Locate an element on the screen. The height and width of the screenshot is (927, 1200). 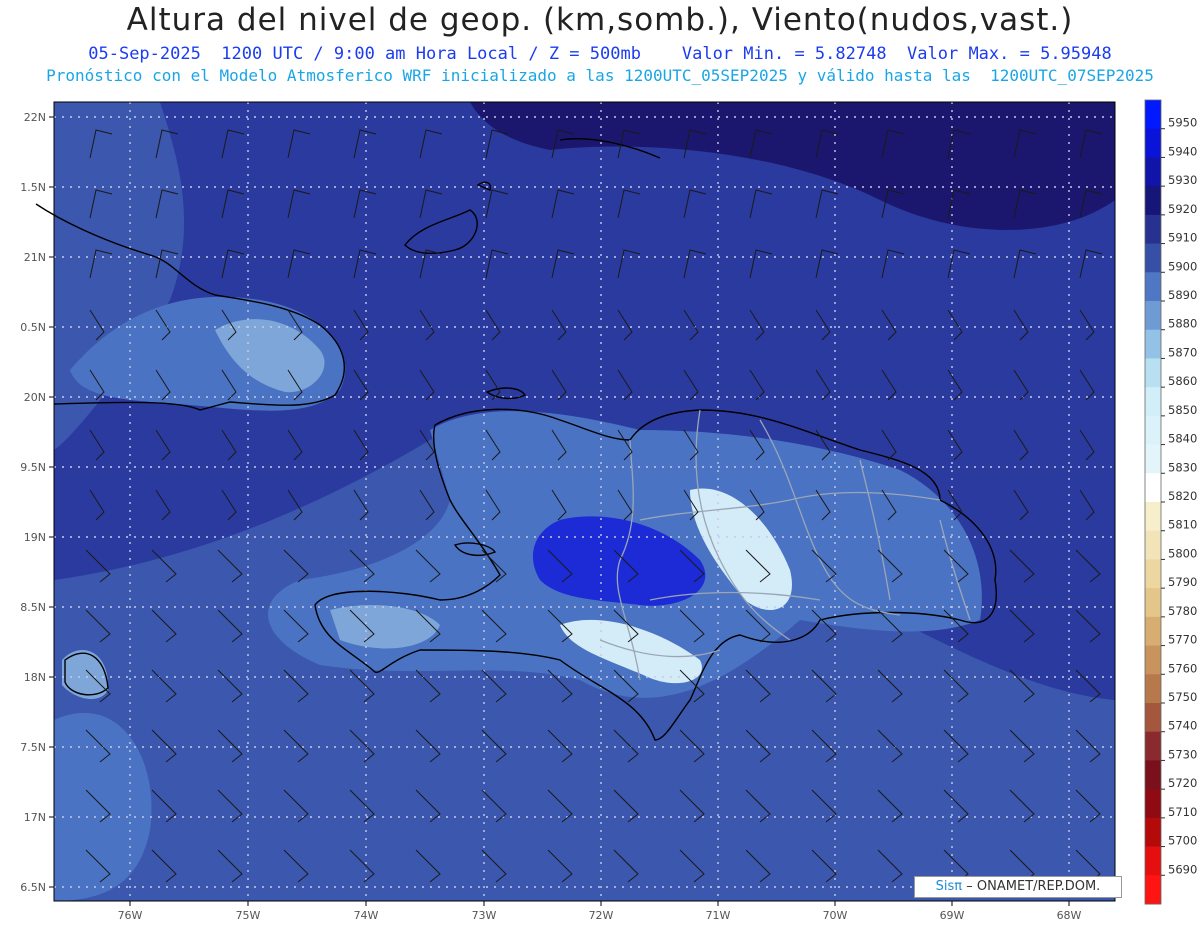
lat-label: 6.5N is located at coordinates (33, 887).